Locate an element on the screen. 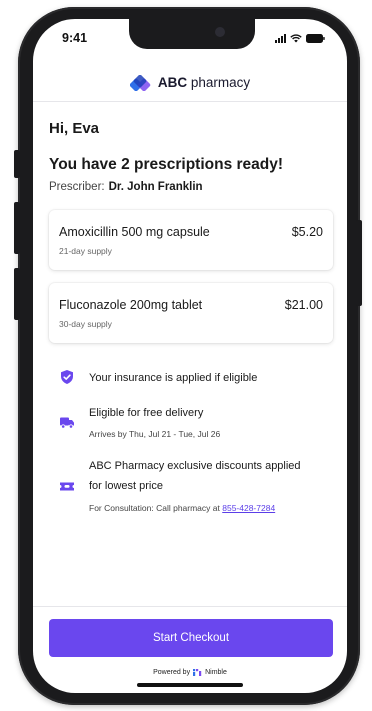 This screenshot has width=372, height=711. phone-volume-up-button is located at coordinates (17, 228).